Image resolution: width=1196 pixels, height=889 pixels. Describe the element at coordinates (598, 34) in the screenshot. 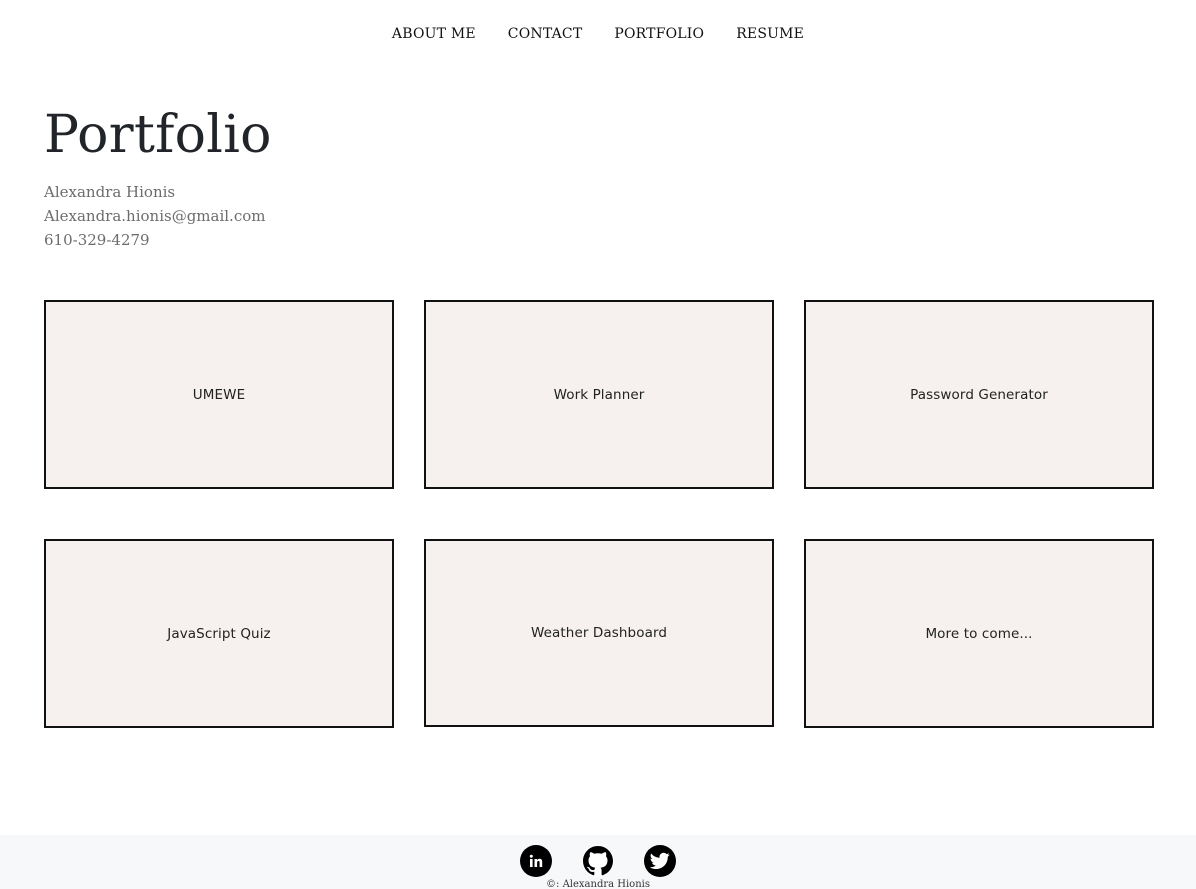

I see `top-nav: ABOUT ME CONTACT PORTFOLIO RESUME` at that location.